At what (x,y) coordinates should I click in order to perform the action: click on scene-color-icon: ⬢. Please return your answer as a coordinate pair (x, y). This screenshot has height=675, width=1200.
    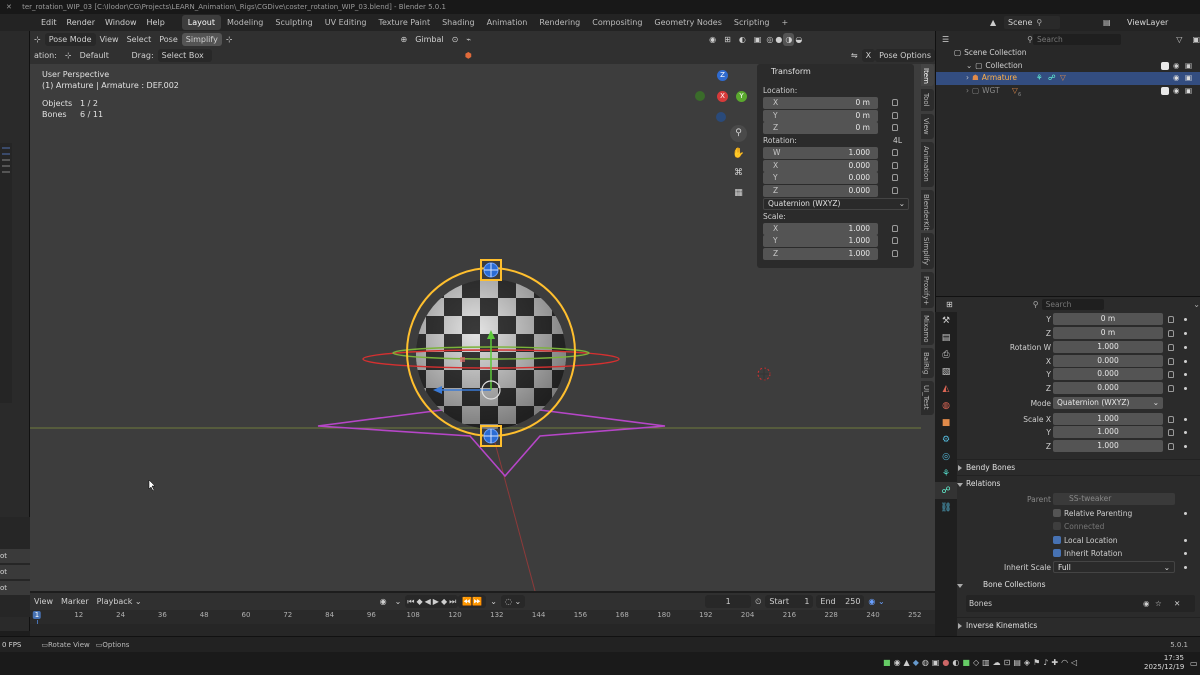
    Looking at the image, I should click on (468, 55).